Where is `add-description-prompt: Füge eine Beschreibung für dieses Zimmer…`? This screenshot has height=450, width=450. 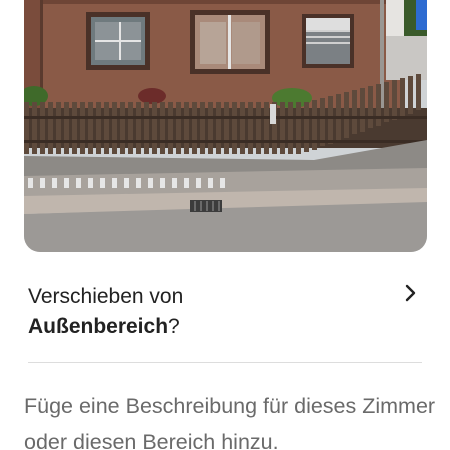
add-description-prompt: Füge eine Beschreibung für dieses Zimmer… is located at coordinates (234, 419).